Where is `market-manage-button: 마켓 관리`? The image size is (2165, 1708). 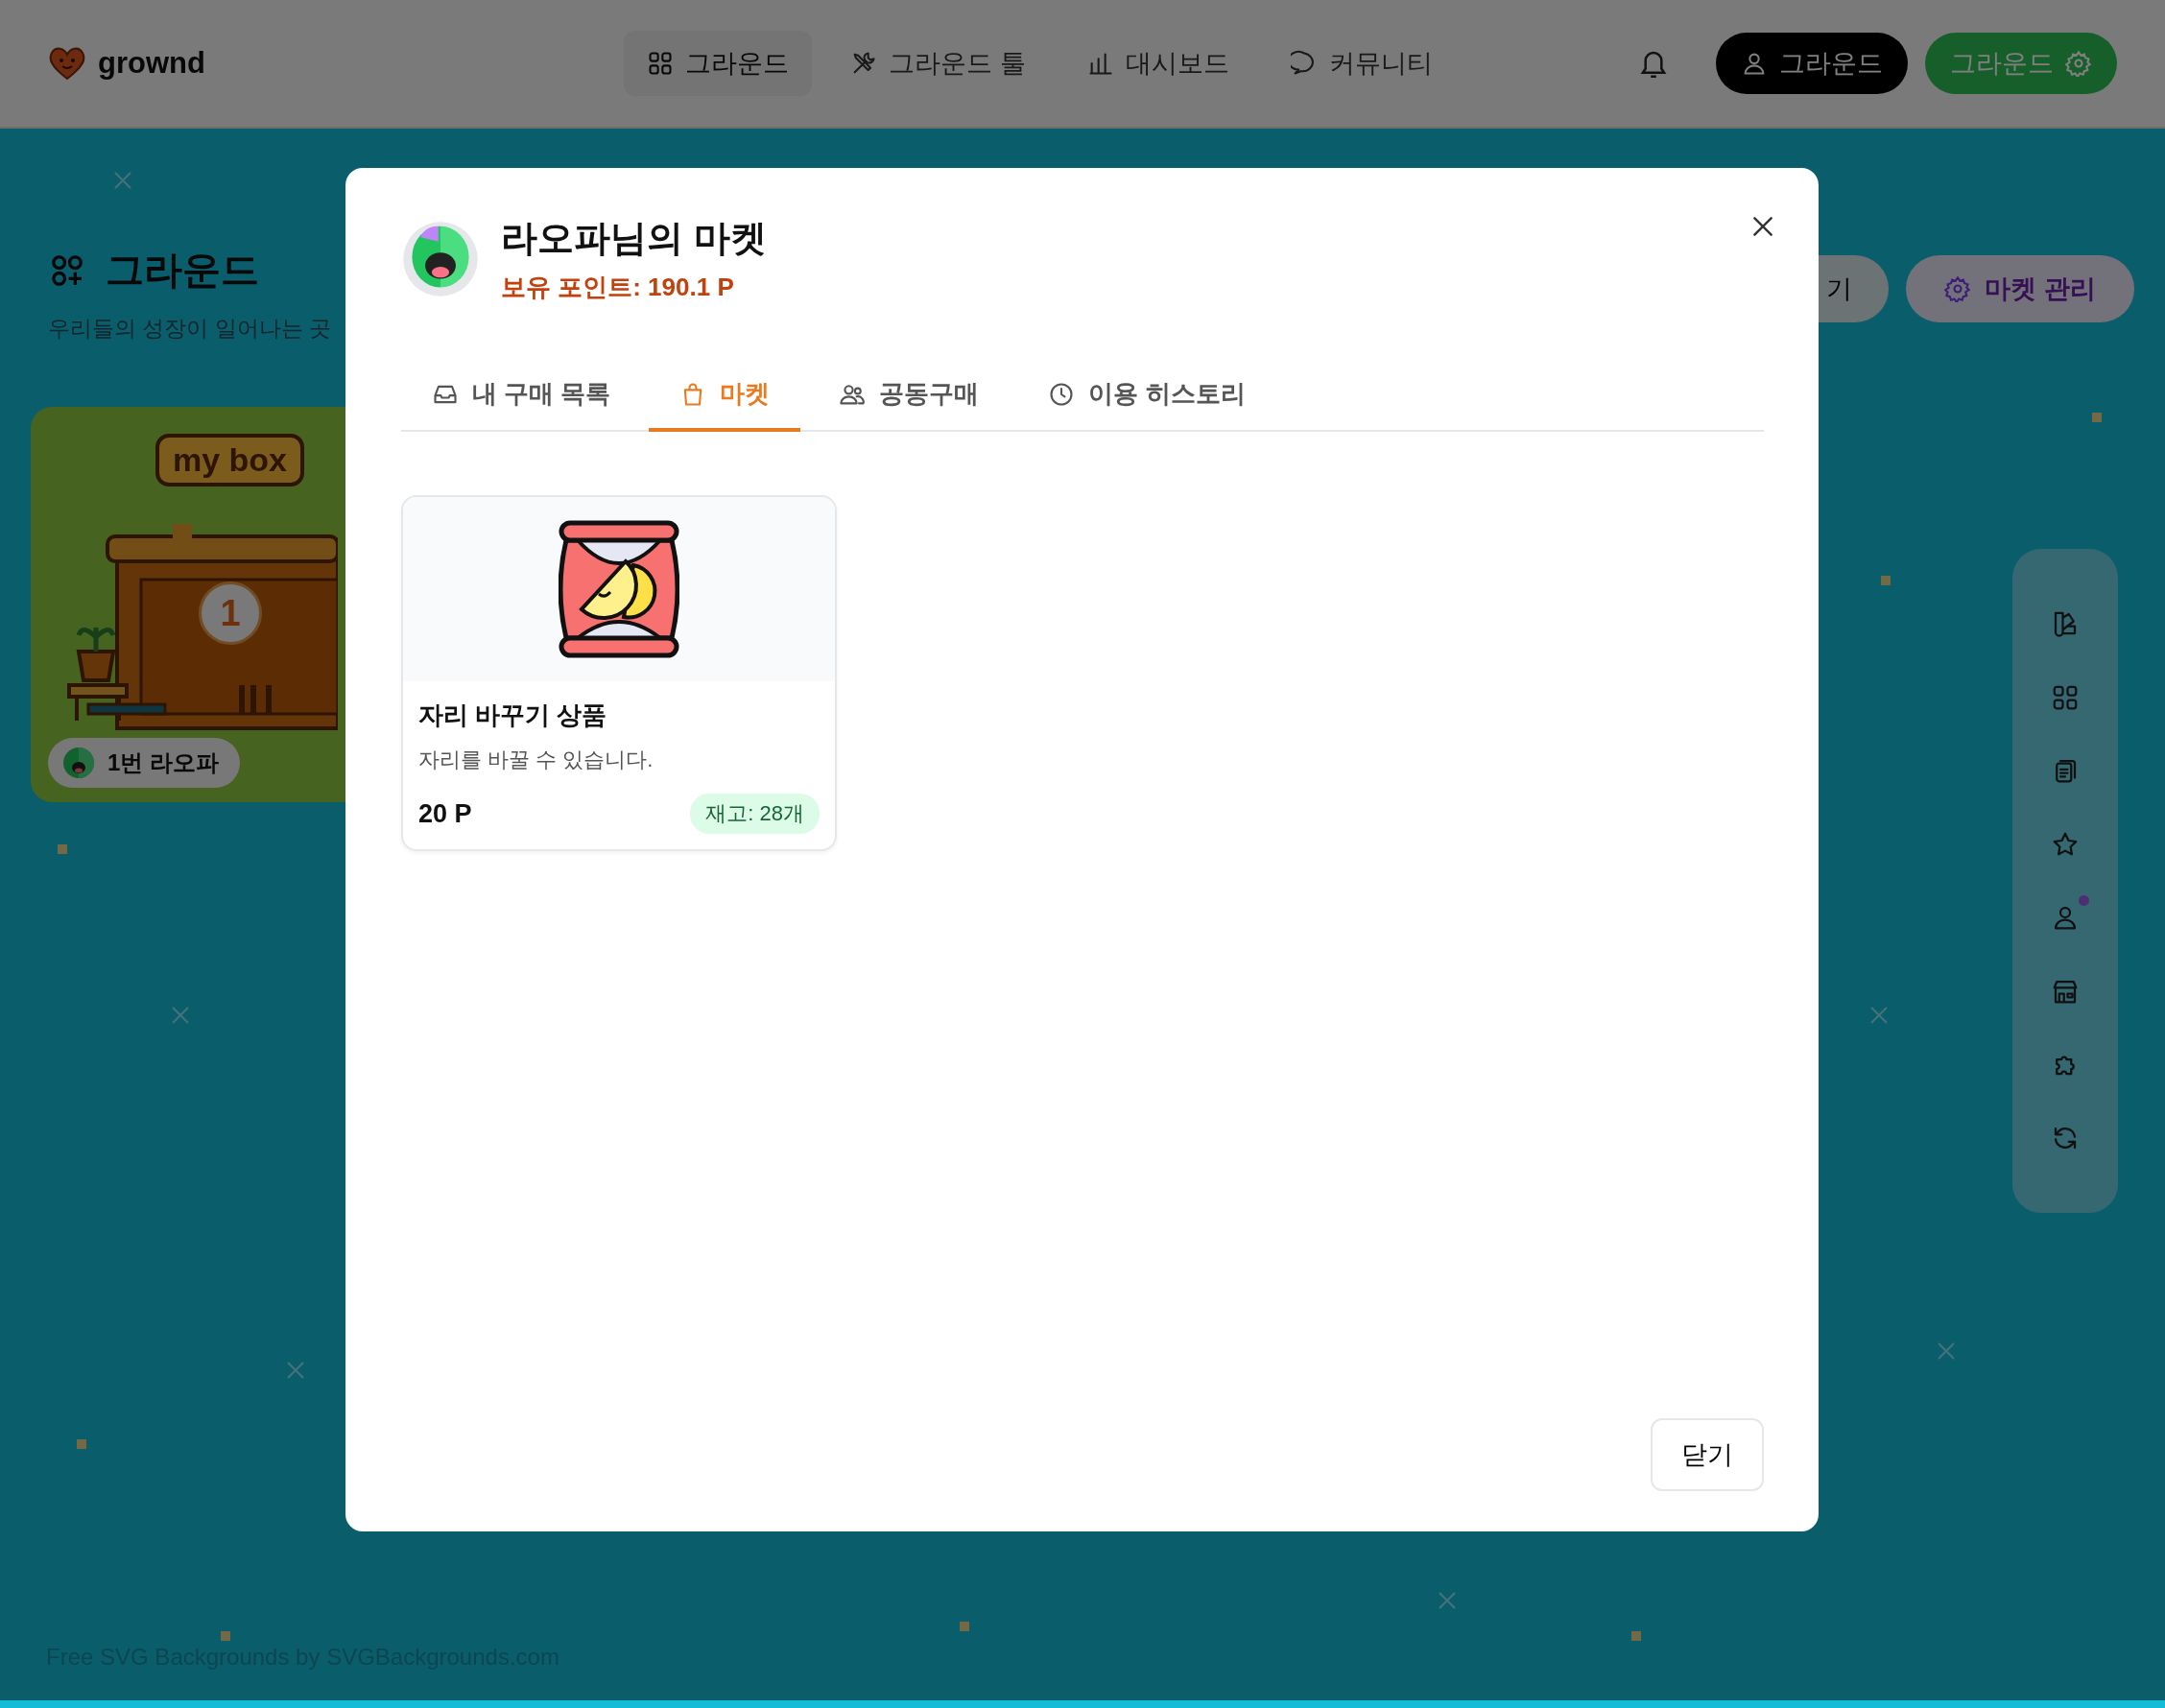
market-manage-button: 마켓 관리 is located at coordinates (2020, 288).